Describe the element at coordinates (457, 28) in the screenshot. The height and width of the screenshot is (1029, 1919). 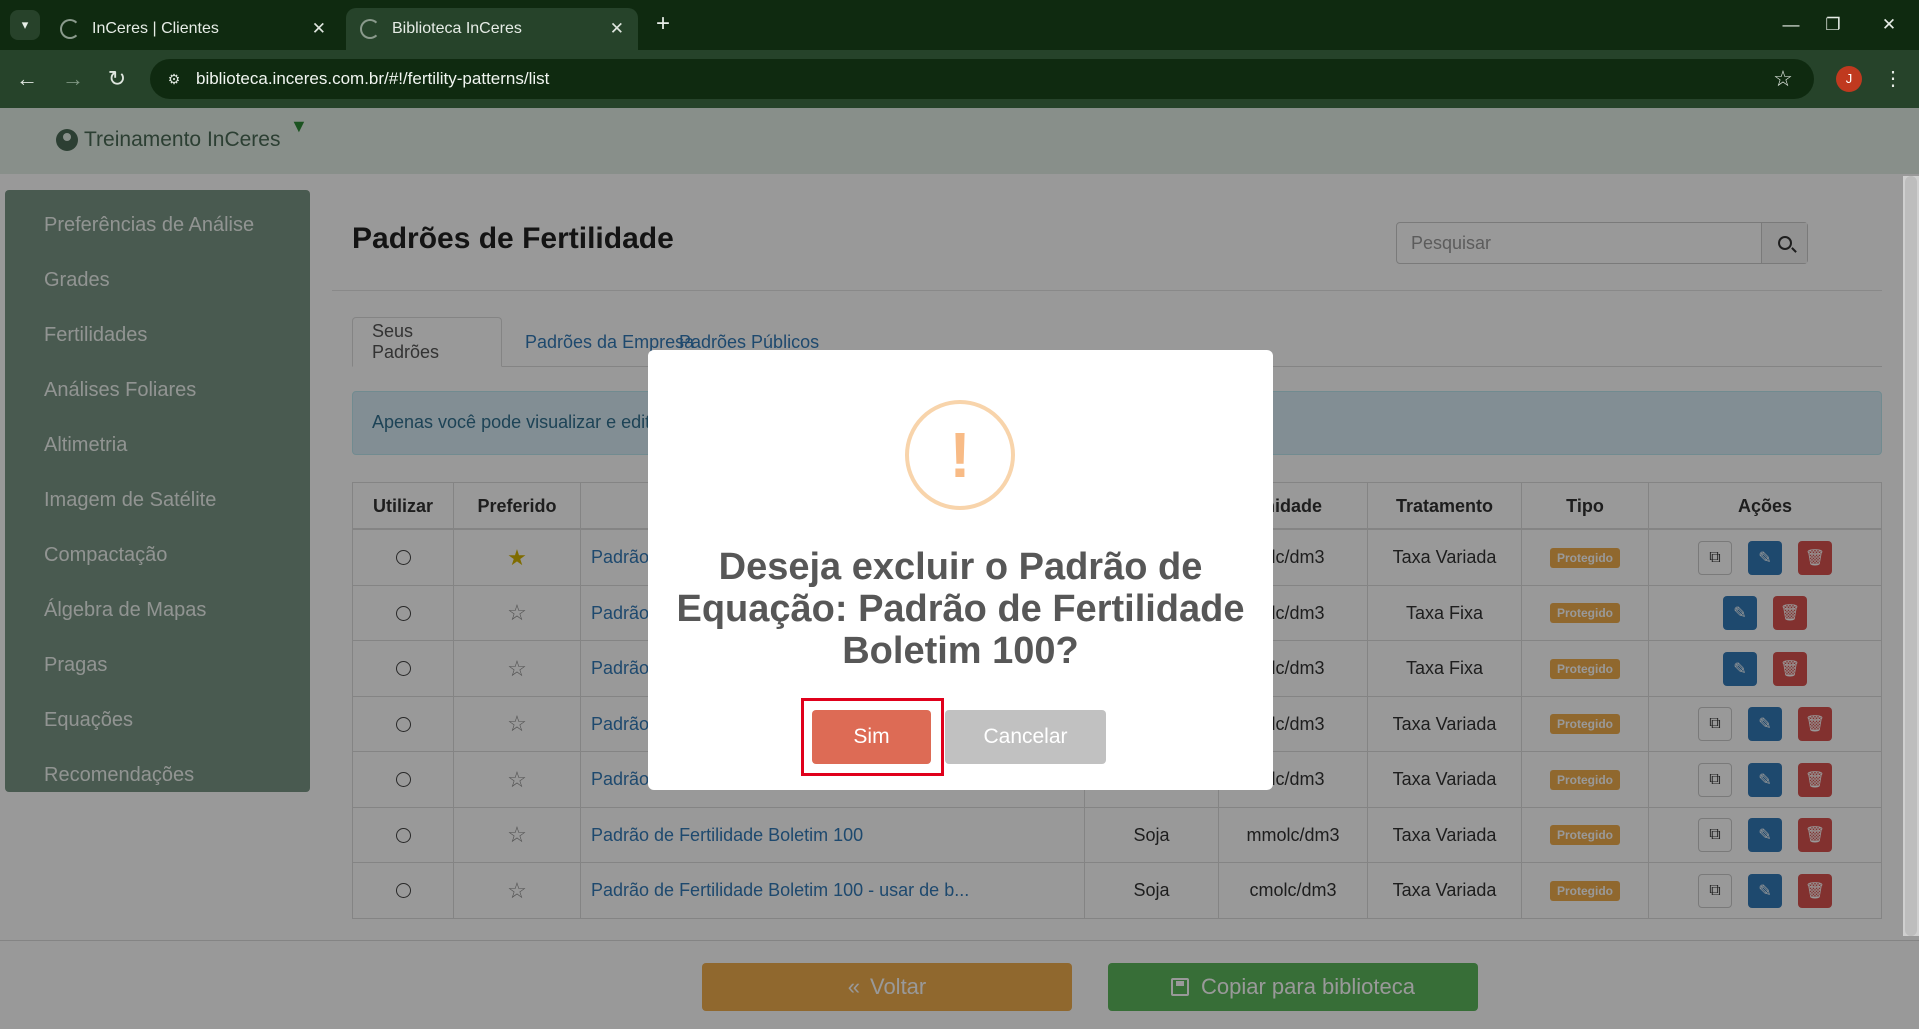
I see `tab-title: Biblioteca InCeres` at that location.